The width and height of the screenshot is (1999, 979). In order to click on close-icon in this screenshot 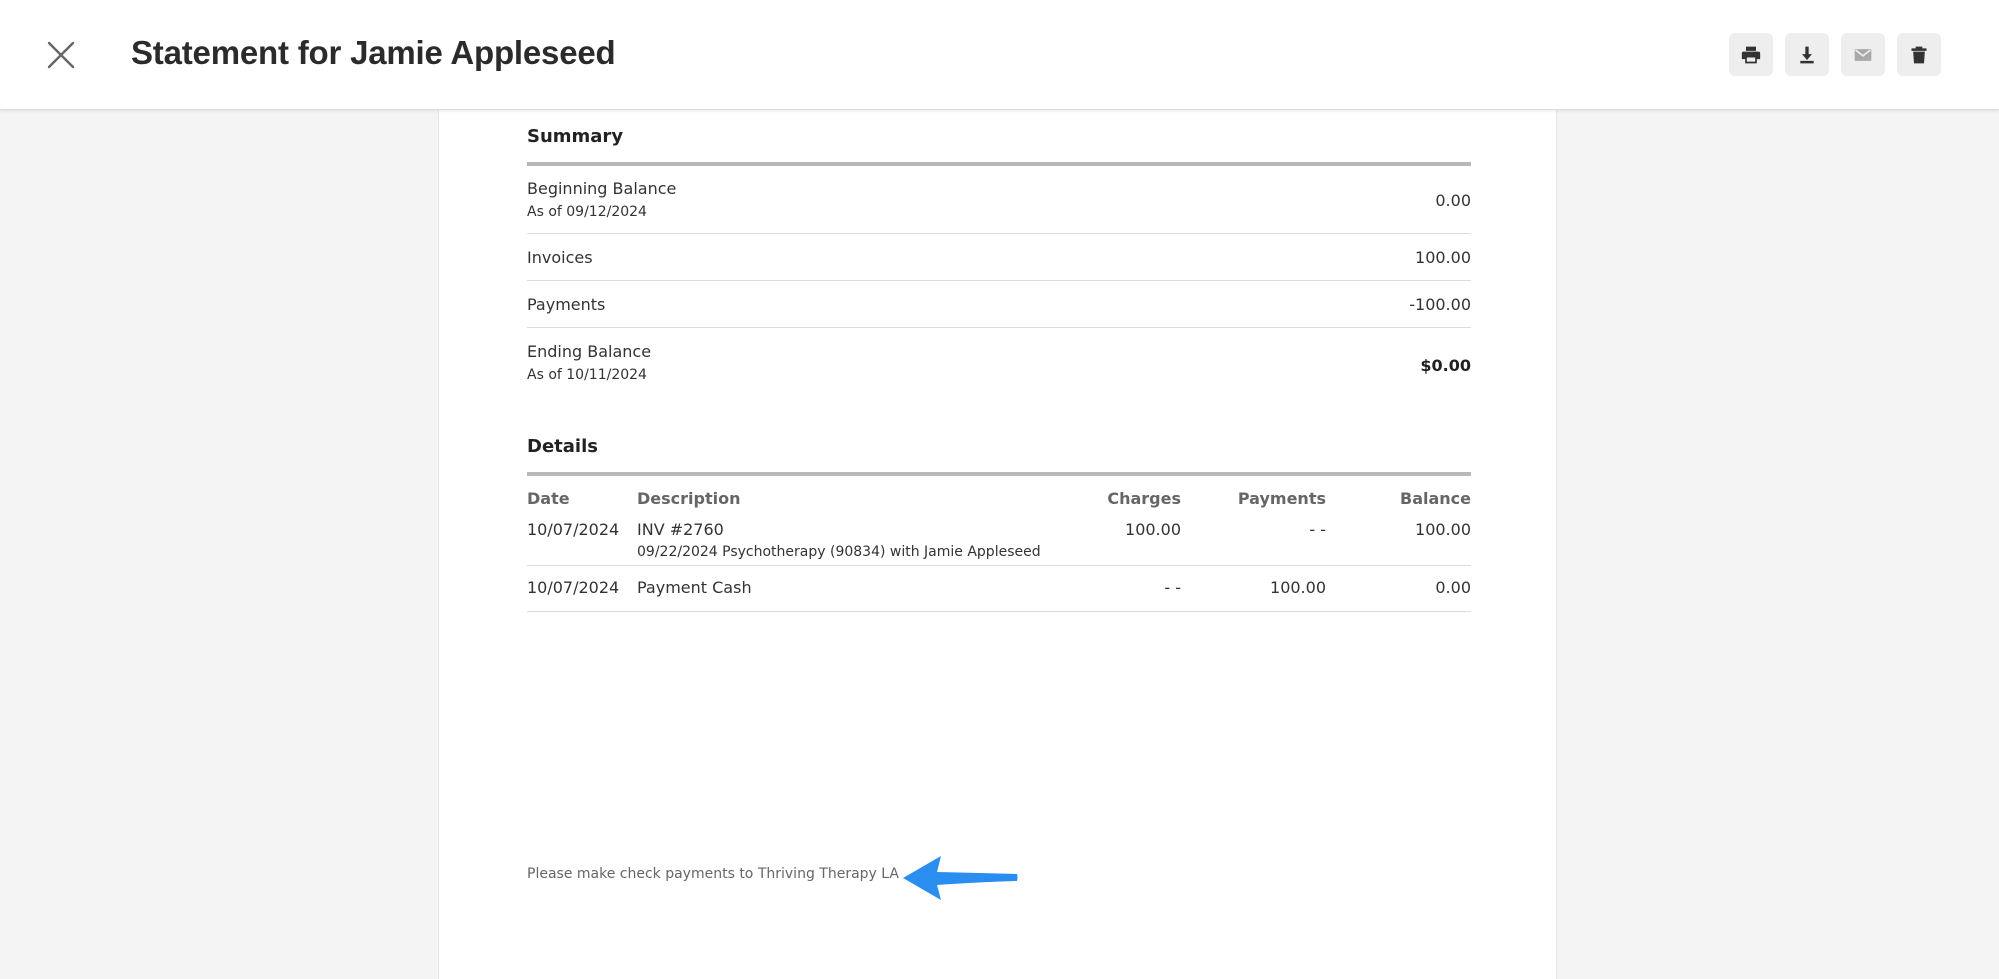, I will do `click(61, 55)`.